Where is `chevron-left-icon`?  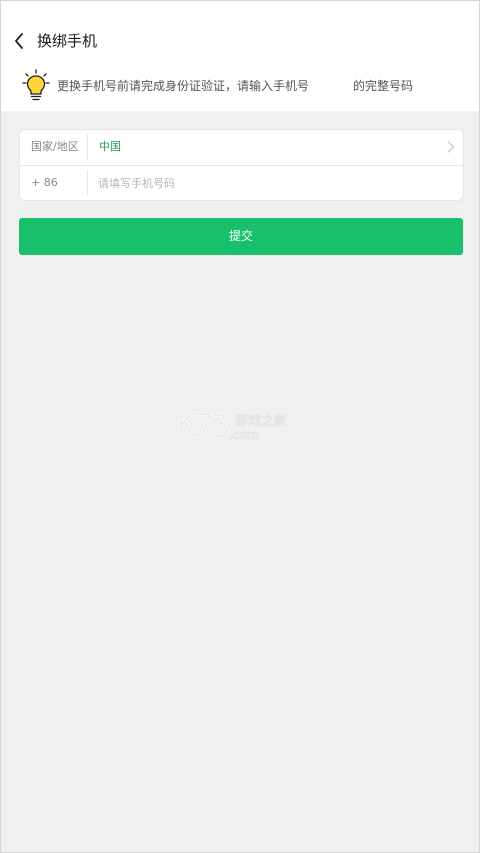 chevron-left-icon is located at coordinates (19, 41).